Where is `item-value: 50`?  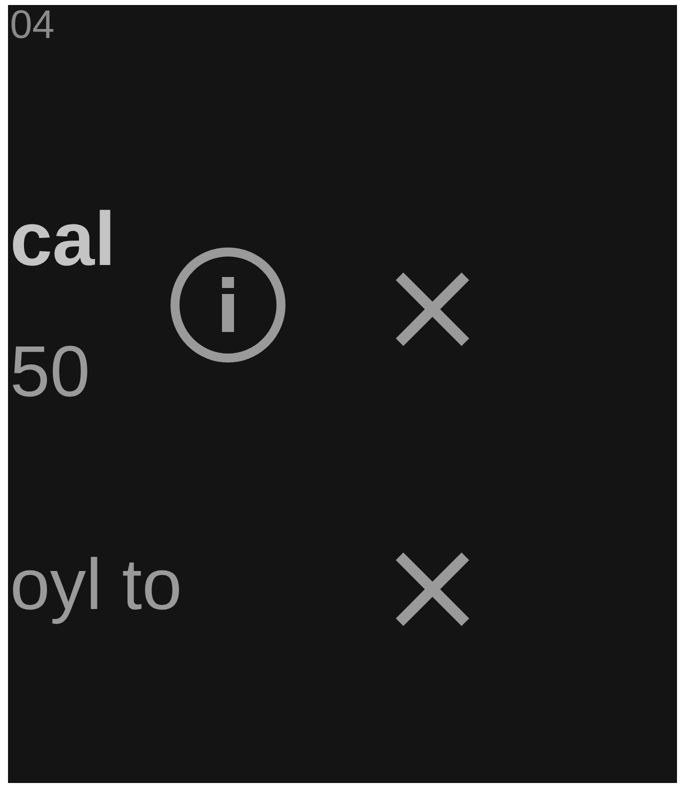 item-value: 50 is located at coordinates (51, 372).